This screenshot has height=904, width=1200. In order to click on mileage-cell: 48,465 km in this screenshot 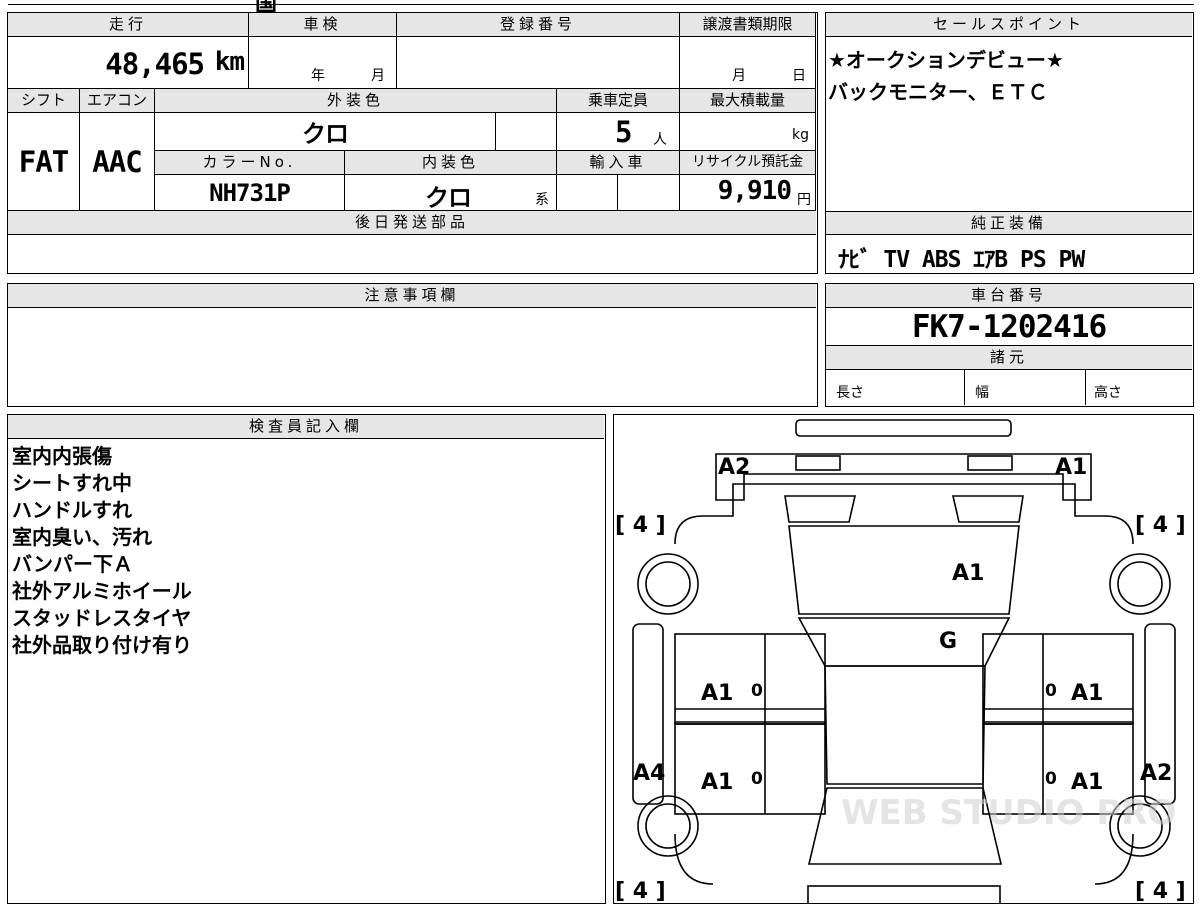, I will do `click(128, 63)`.